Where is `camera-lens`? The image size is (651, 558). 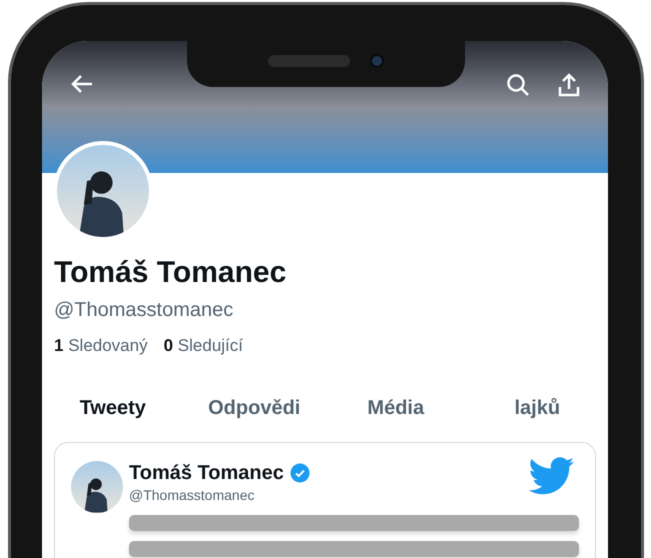
camera-lens is located at coordinates (377, 61).